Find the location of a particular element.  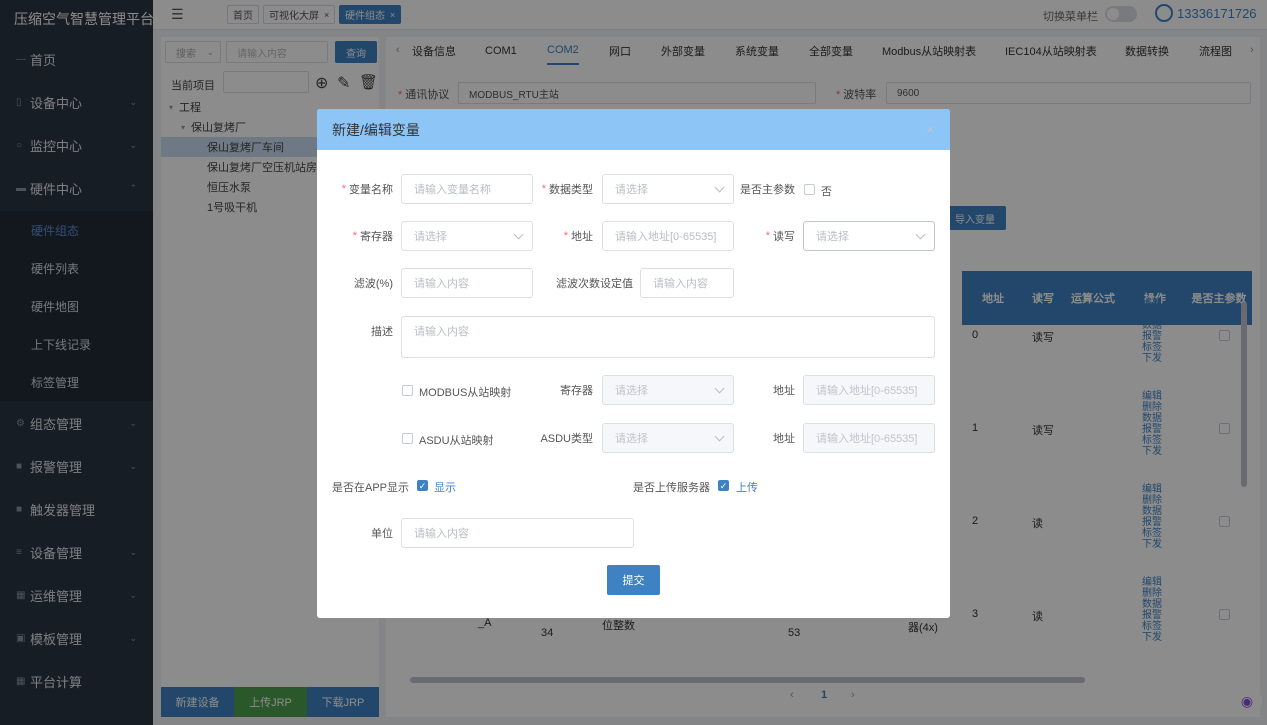

var-name-input: 请输入变量名称 is located at coordinates (467, 189).